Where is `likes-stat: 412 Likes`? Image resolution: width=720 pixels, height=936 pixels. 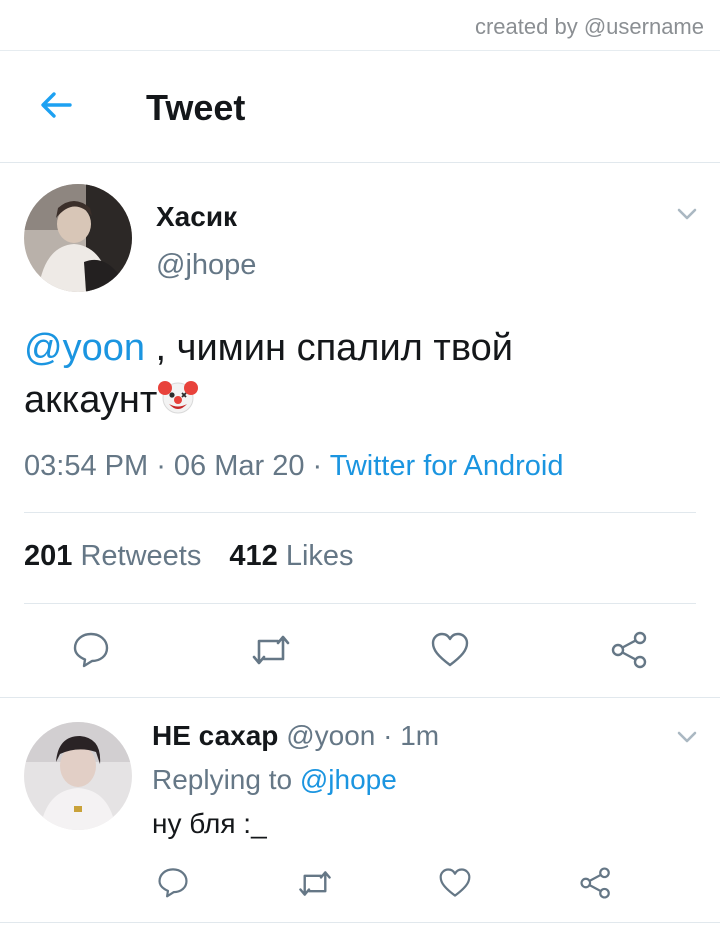
likes-stat: 412 Likes is located at coordinates (291, 556).